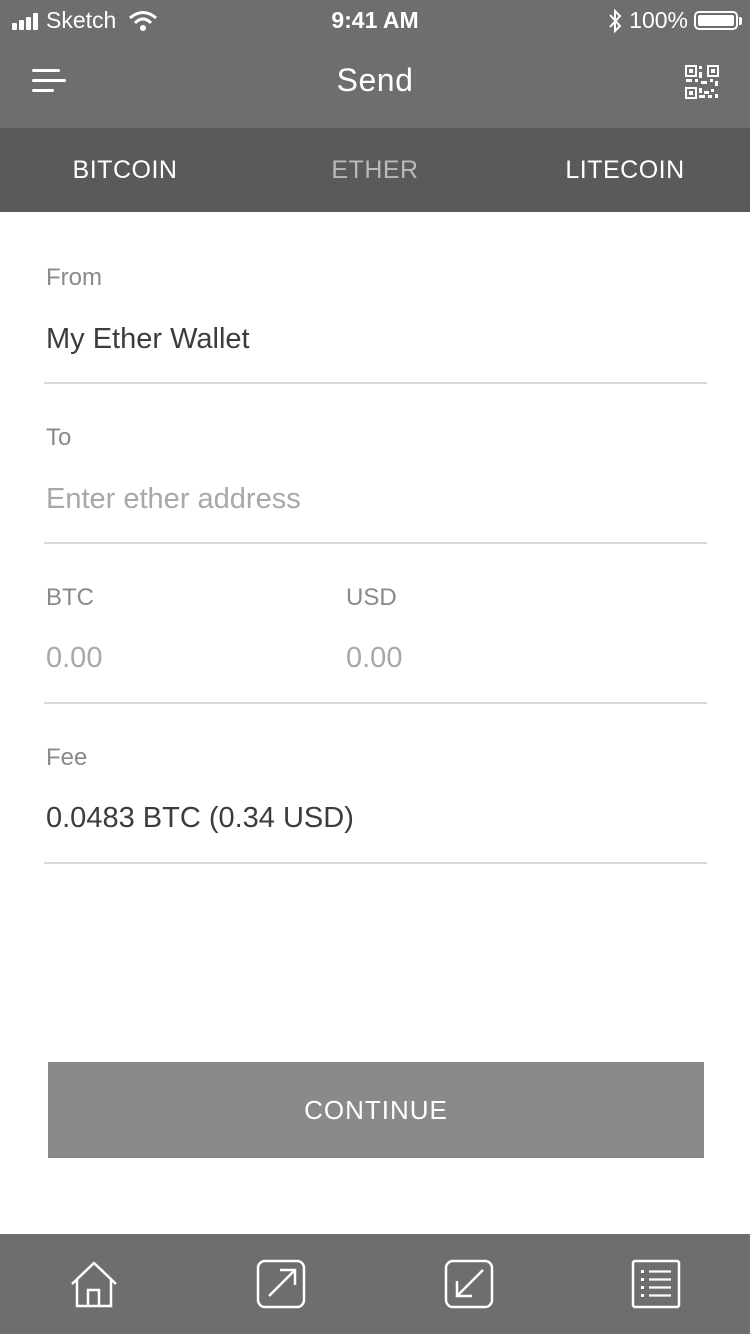 The width and height of the screenshot is (750, 1334). I want to click on tab-receive, so click(469, 1284).